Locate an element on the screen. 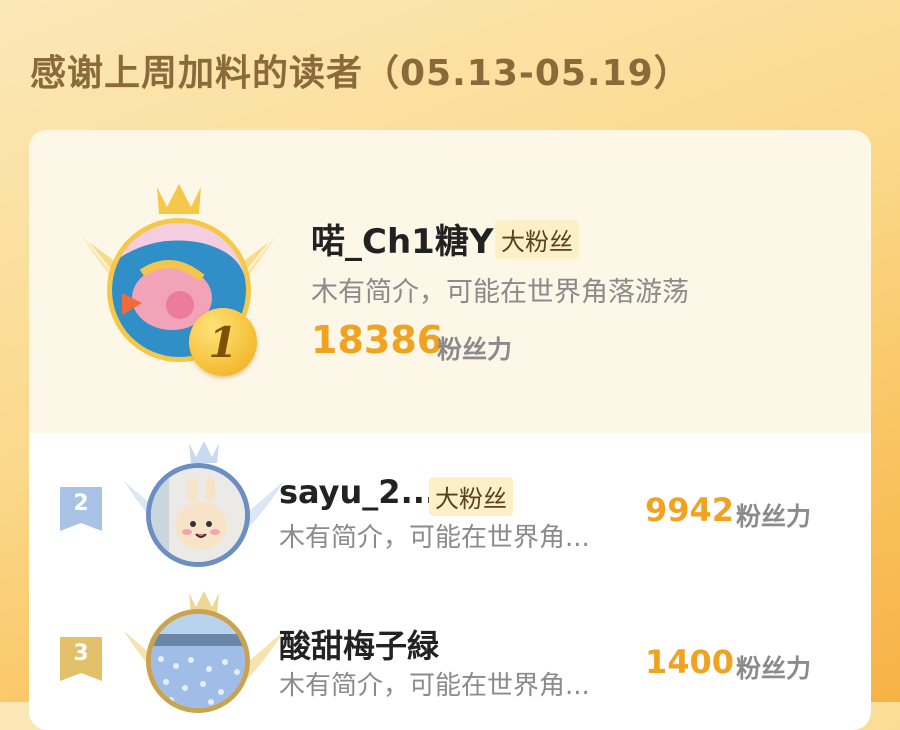 The height and width of the screenshot is (730, 900). fan-power-score: 18386 is located at coordinates (377, 340).